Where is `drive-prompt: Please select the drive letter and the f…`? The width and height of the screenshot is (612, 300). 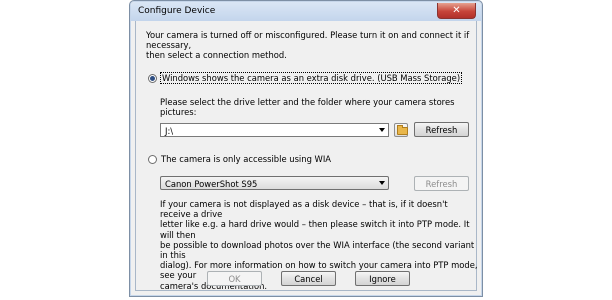
drive-prompt: Please select the drive letter and the f… is located at coordinates (307, 107).